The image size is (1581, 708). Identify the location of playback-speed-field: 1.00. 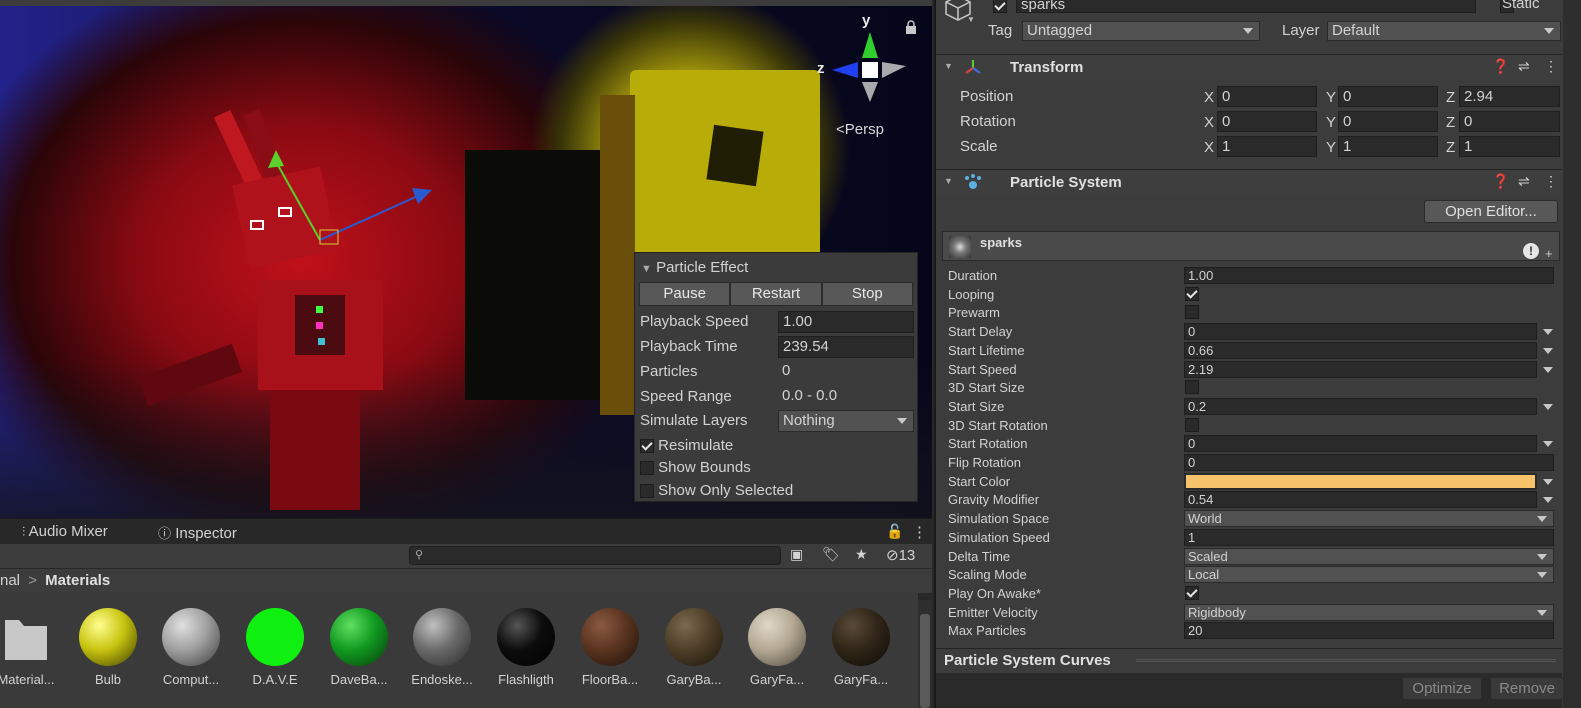
(846, 322).